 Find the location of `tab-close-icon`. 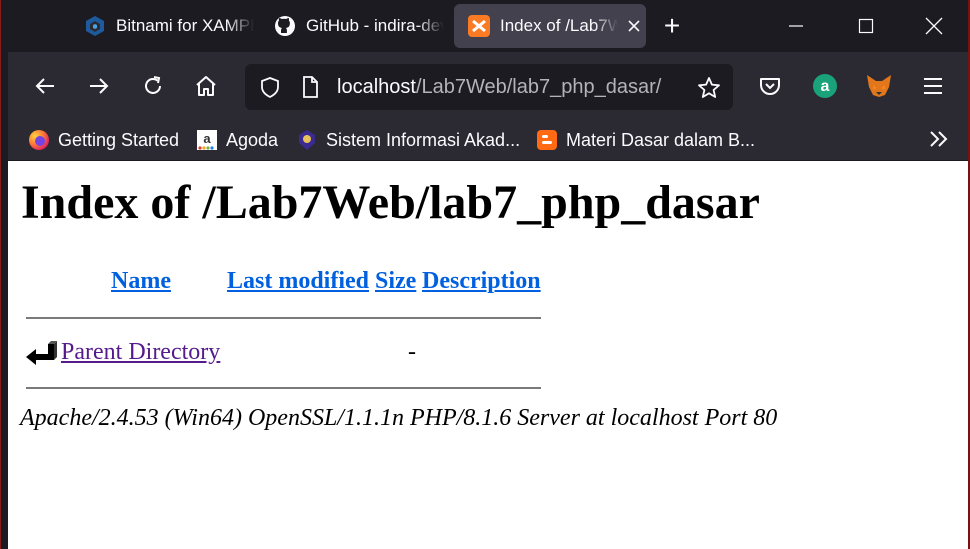

tab-close-icon is located at coordinates (634, 26).